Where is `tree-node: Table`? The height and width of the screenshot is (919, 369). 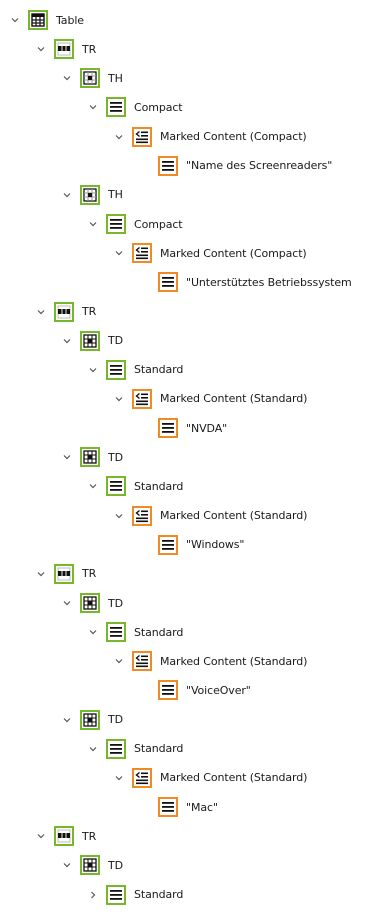
tree-node: Table is located at coordinates (47, 20).